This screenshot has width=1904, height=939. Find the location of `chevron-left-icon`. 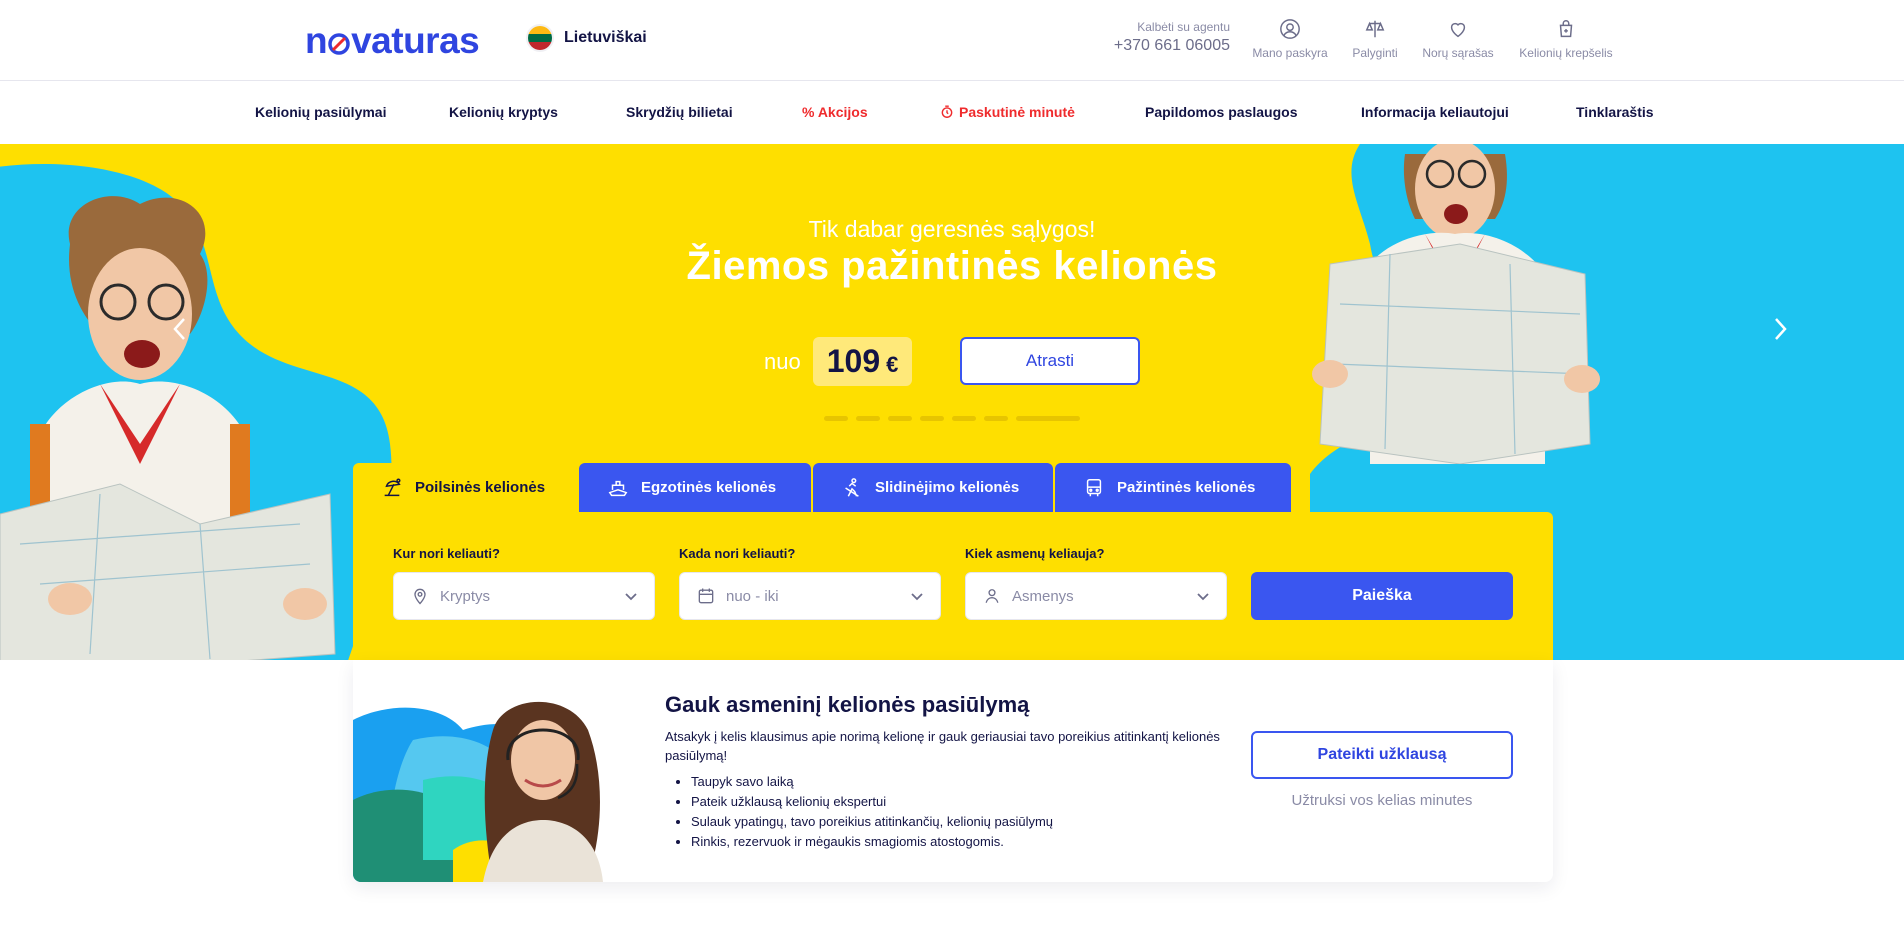

chevron-left-icon is located at coordinates (179, 329).